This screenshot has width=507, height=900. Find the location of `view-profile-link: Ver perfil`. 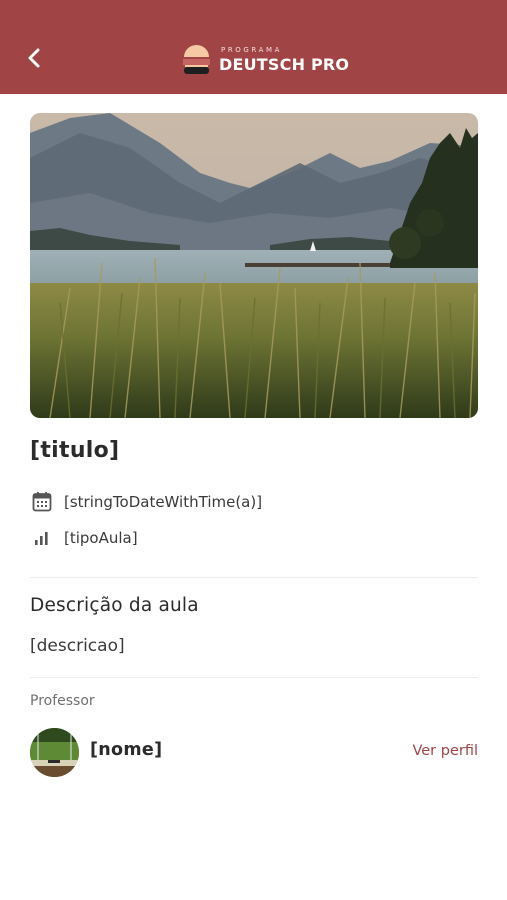

view-profile-link: Ver perfil is located at coordinates (445, 751).